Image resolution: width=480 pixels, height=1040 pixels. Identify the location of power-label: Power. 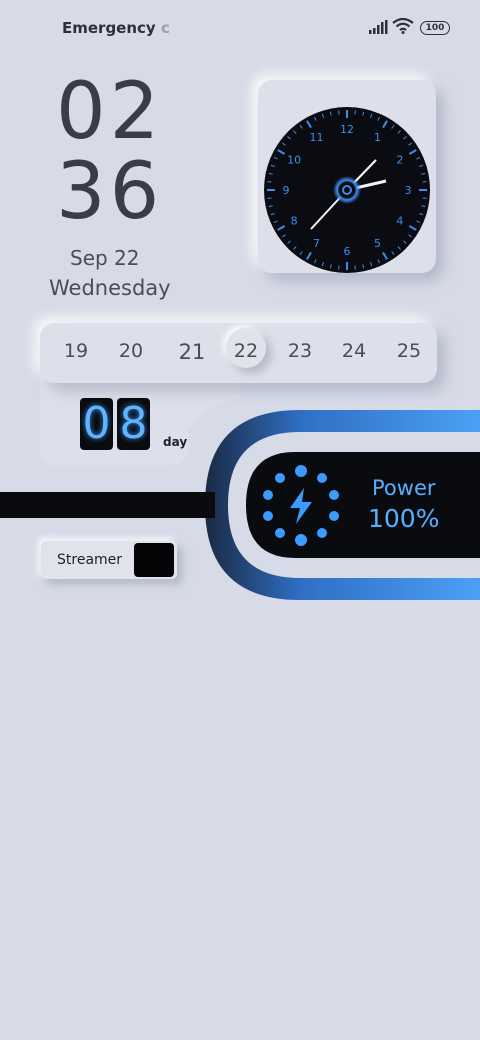
(404, 488).